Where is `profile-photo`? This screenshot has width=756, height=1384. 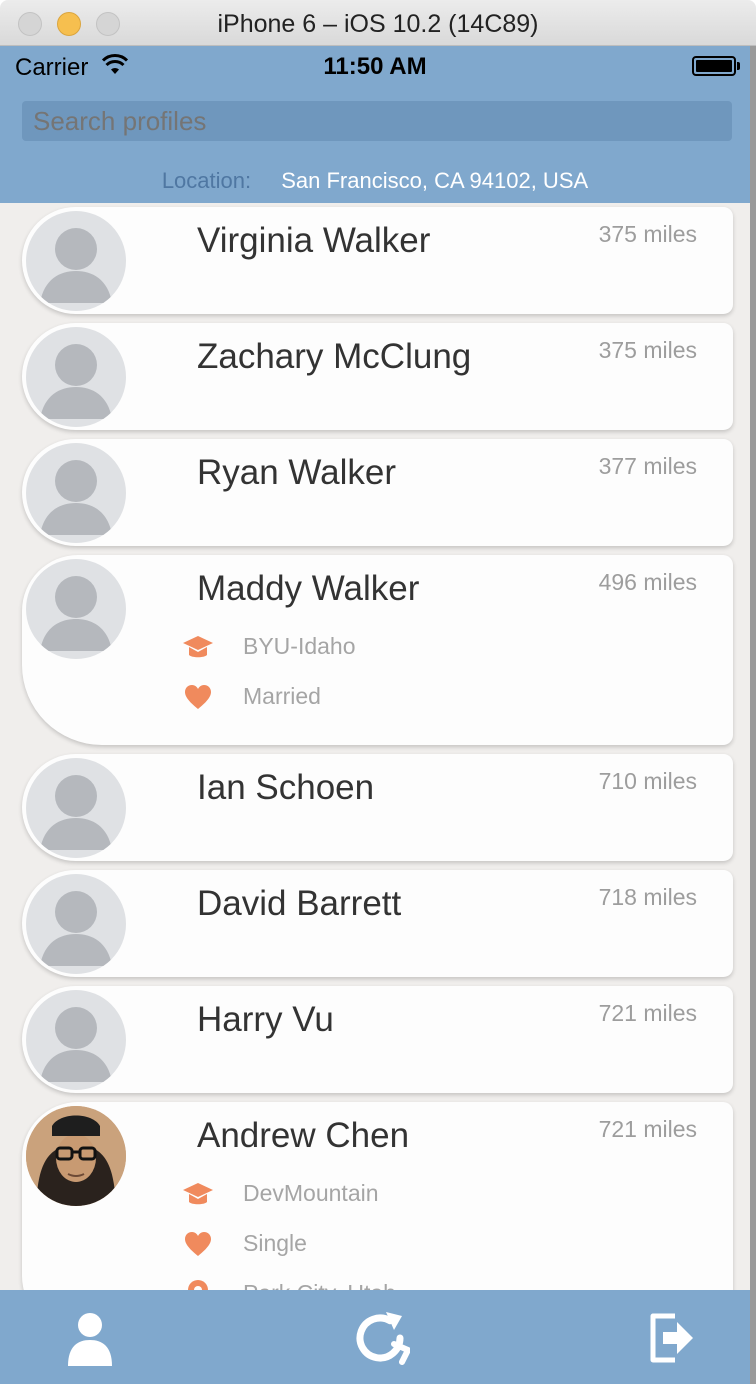 profile-photo is located at coordinates (76, 1156).